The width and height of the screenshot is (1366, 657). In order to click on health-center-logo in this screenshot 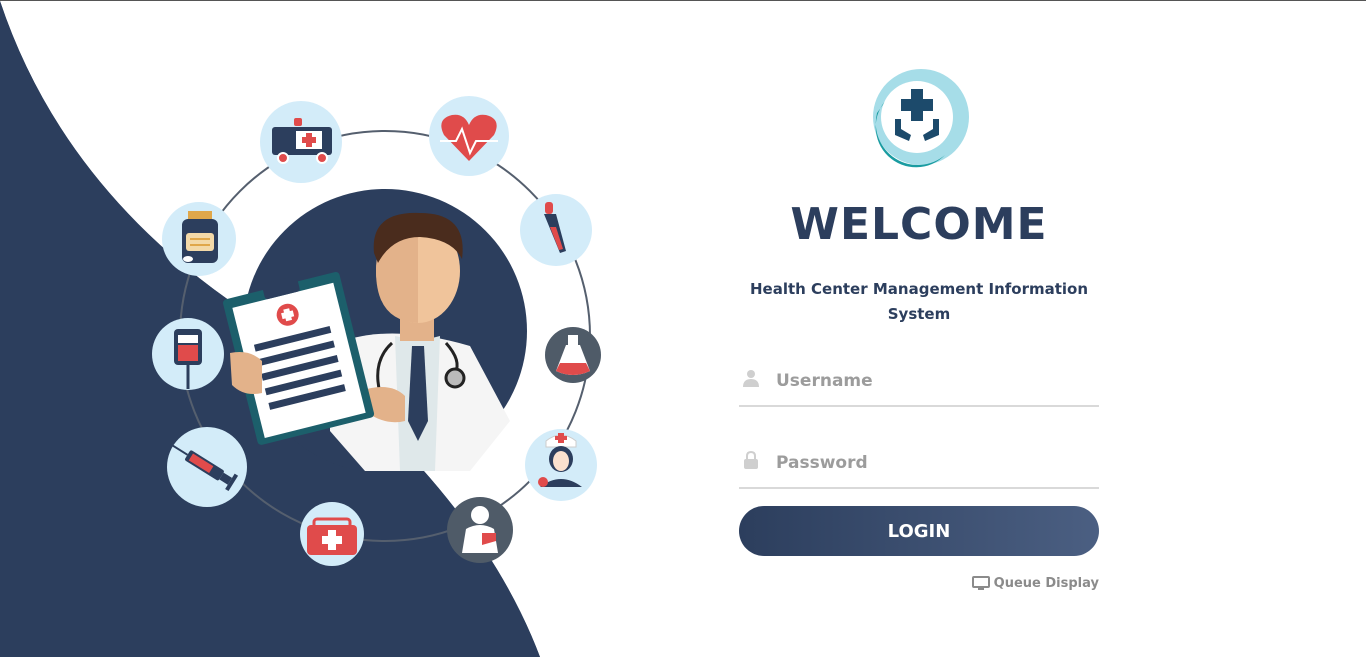, I will do `click(921, 118)`.